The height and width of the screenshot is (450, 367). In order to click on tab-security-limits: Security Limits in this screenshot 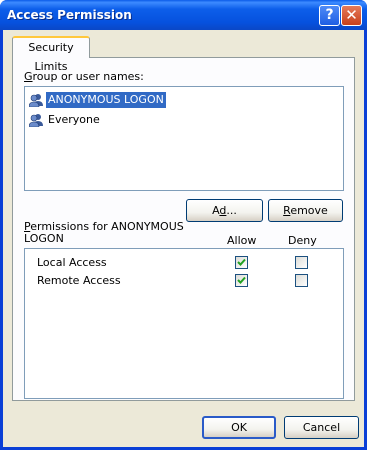, I will do `click(51, 54)`.